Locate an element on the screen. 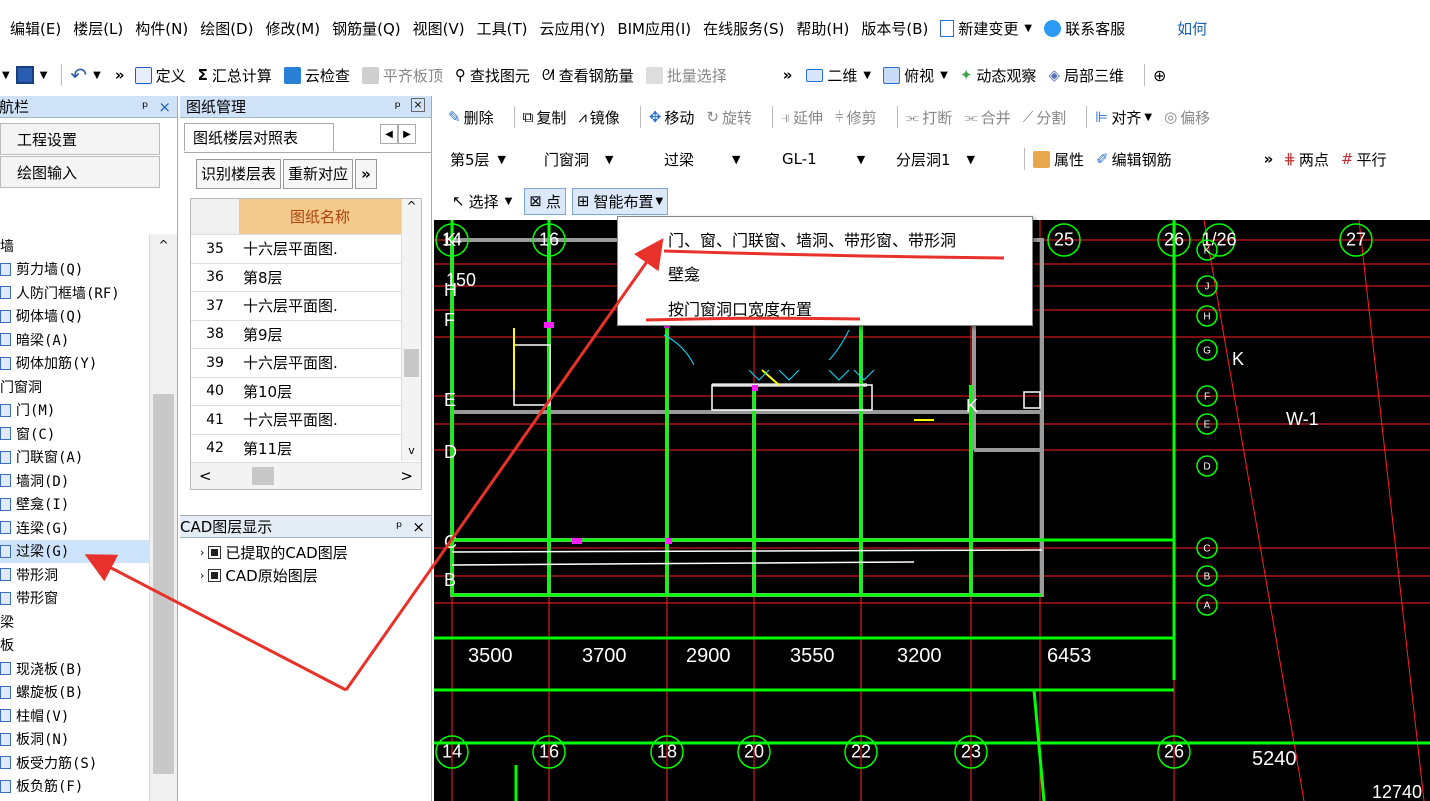 The image size is (1430, 801). tab-drawing-input: 绘图输入 is located at coordinates (80, 172).